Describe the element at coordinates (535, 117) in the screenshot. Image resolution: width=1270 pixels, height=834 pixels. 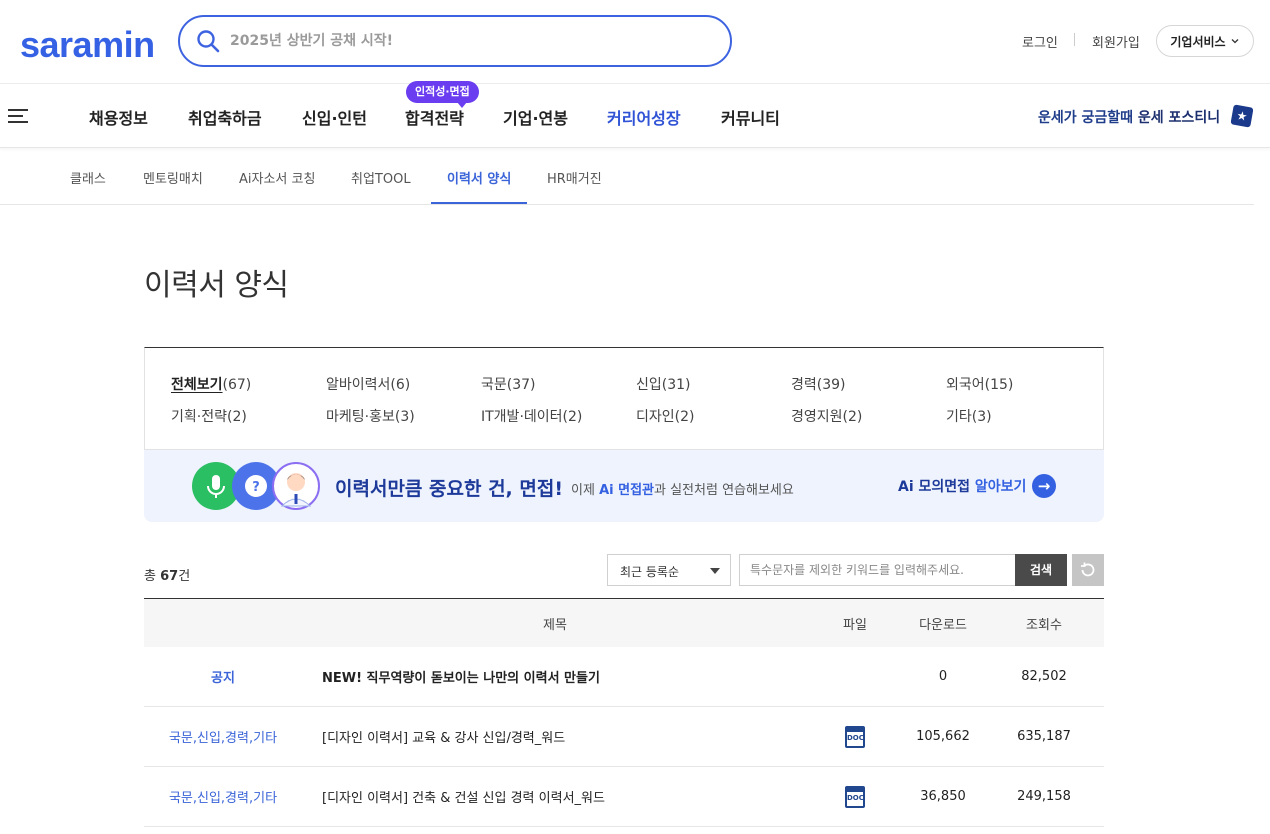
I see `gnb-item-company: 기업·연봉` at that location.